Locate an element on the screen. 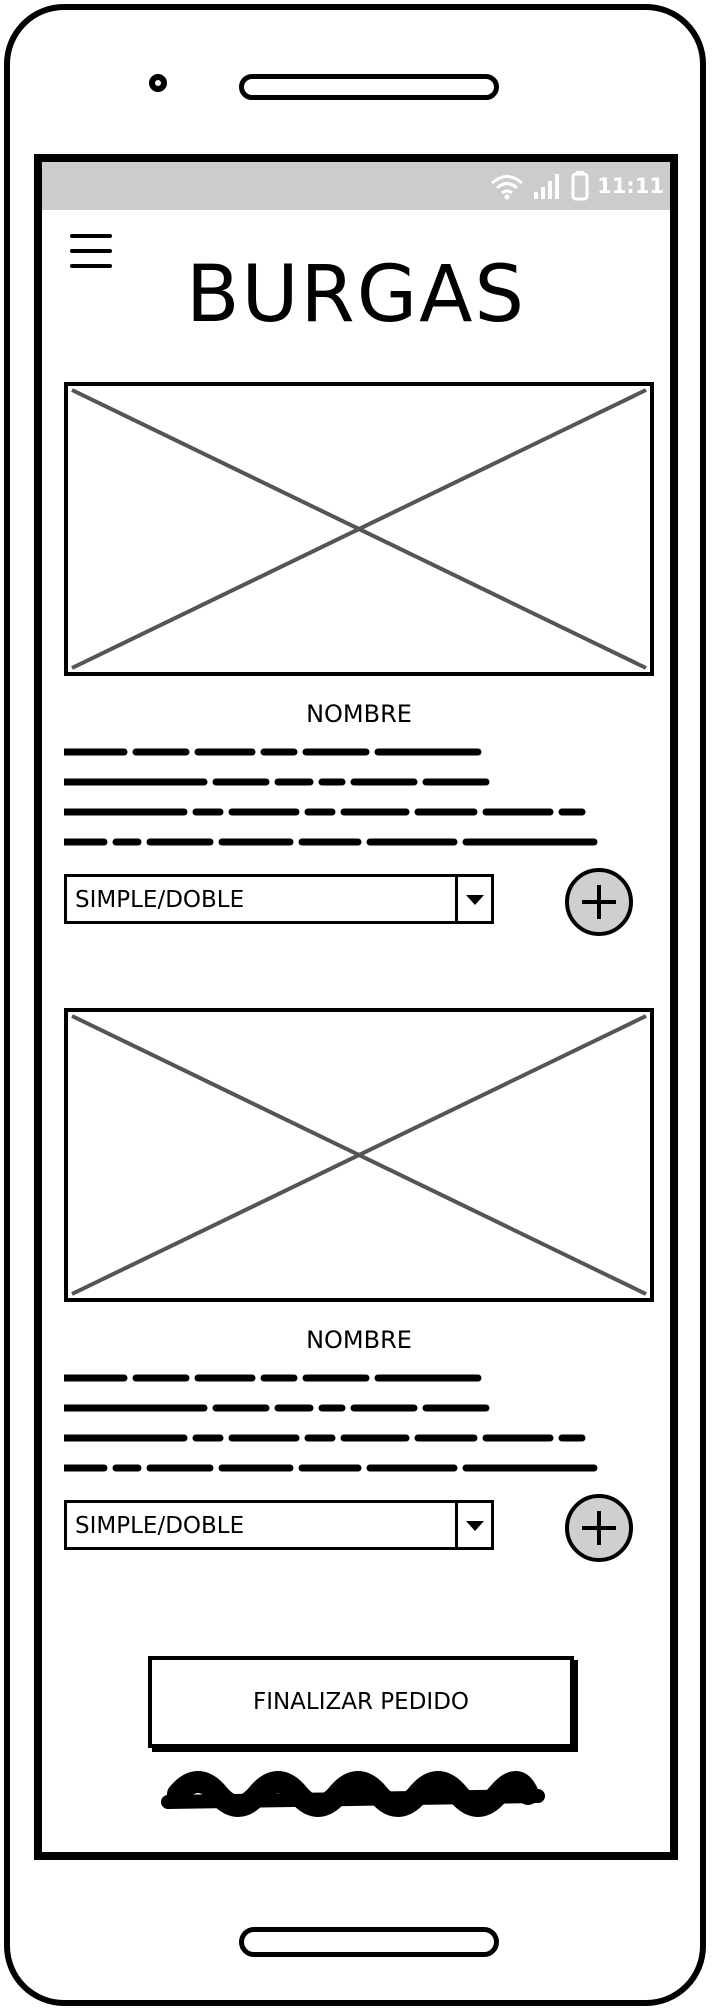  footer-scribble-placeholder is located at coordinates (353, 1794).